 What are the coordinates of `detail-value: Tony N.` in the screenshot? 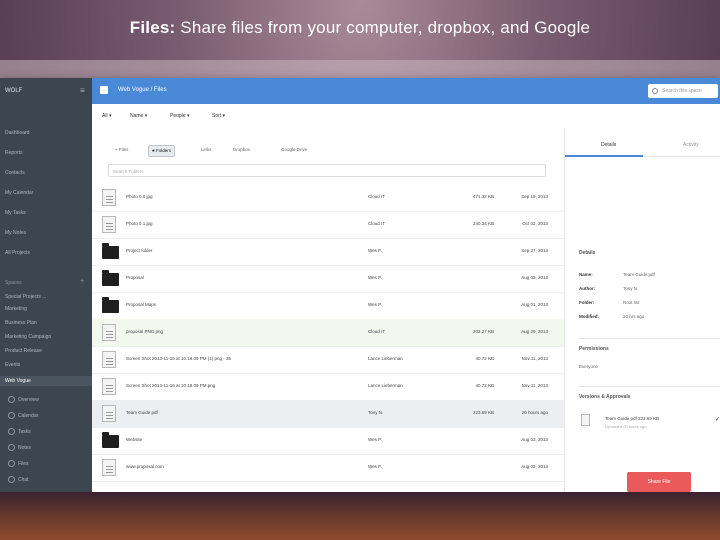 It's located at (631, 288).